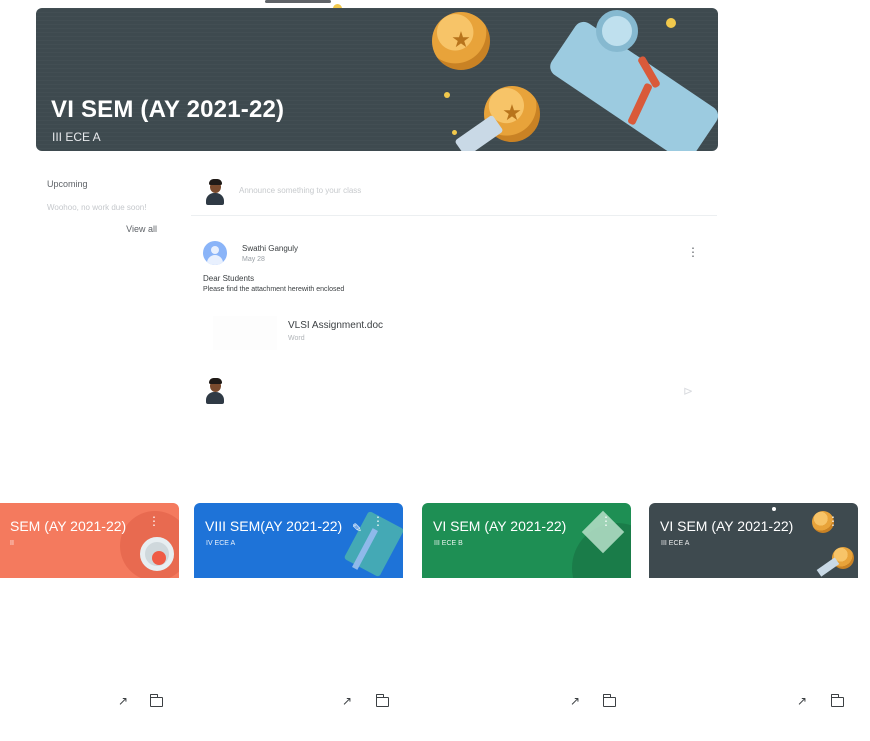  I want to click on attachment: VLSI Assignment.doc Word, so click(338, 332).